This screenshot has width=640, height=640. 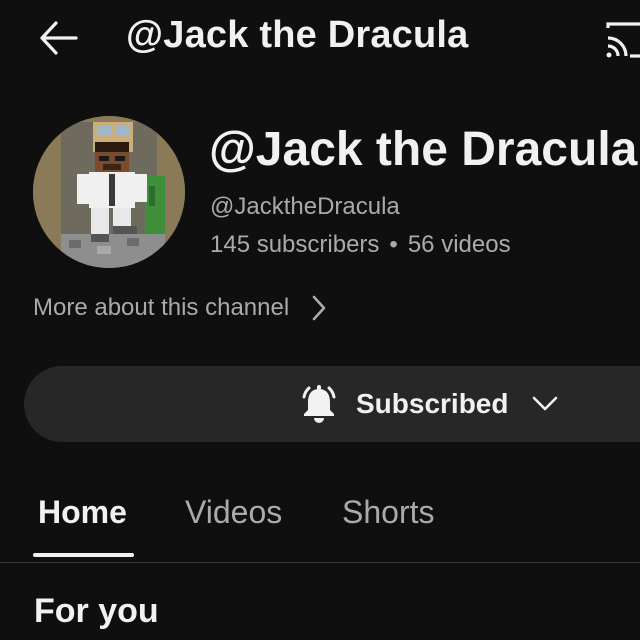 I want to click on tab-shorts: Shorts, so click(x=388, y=512).